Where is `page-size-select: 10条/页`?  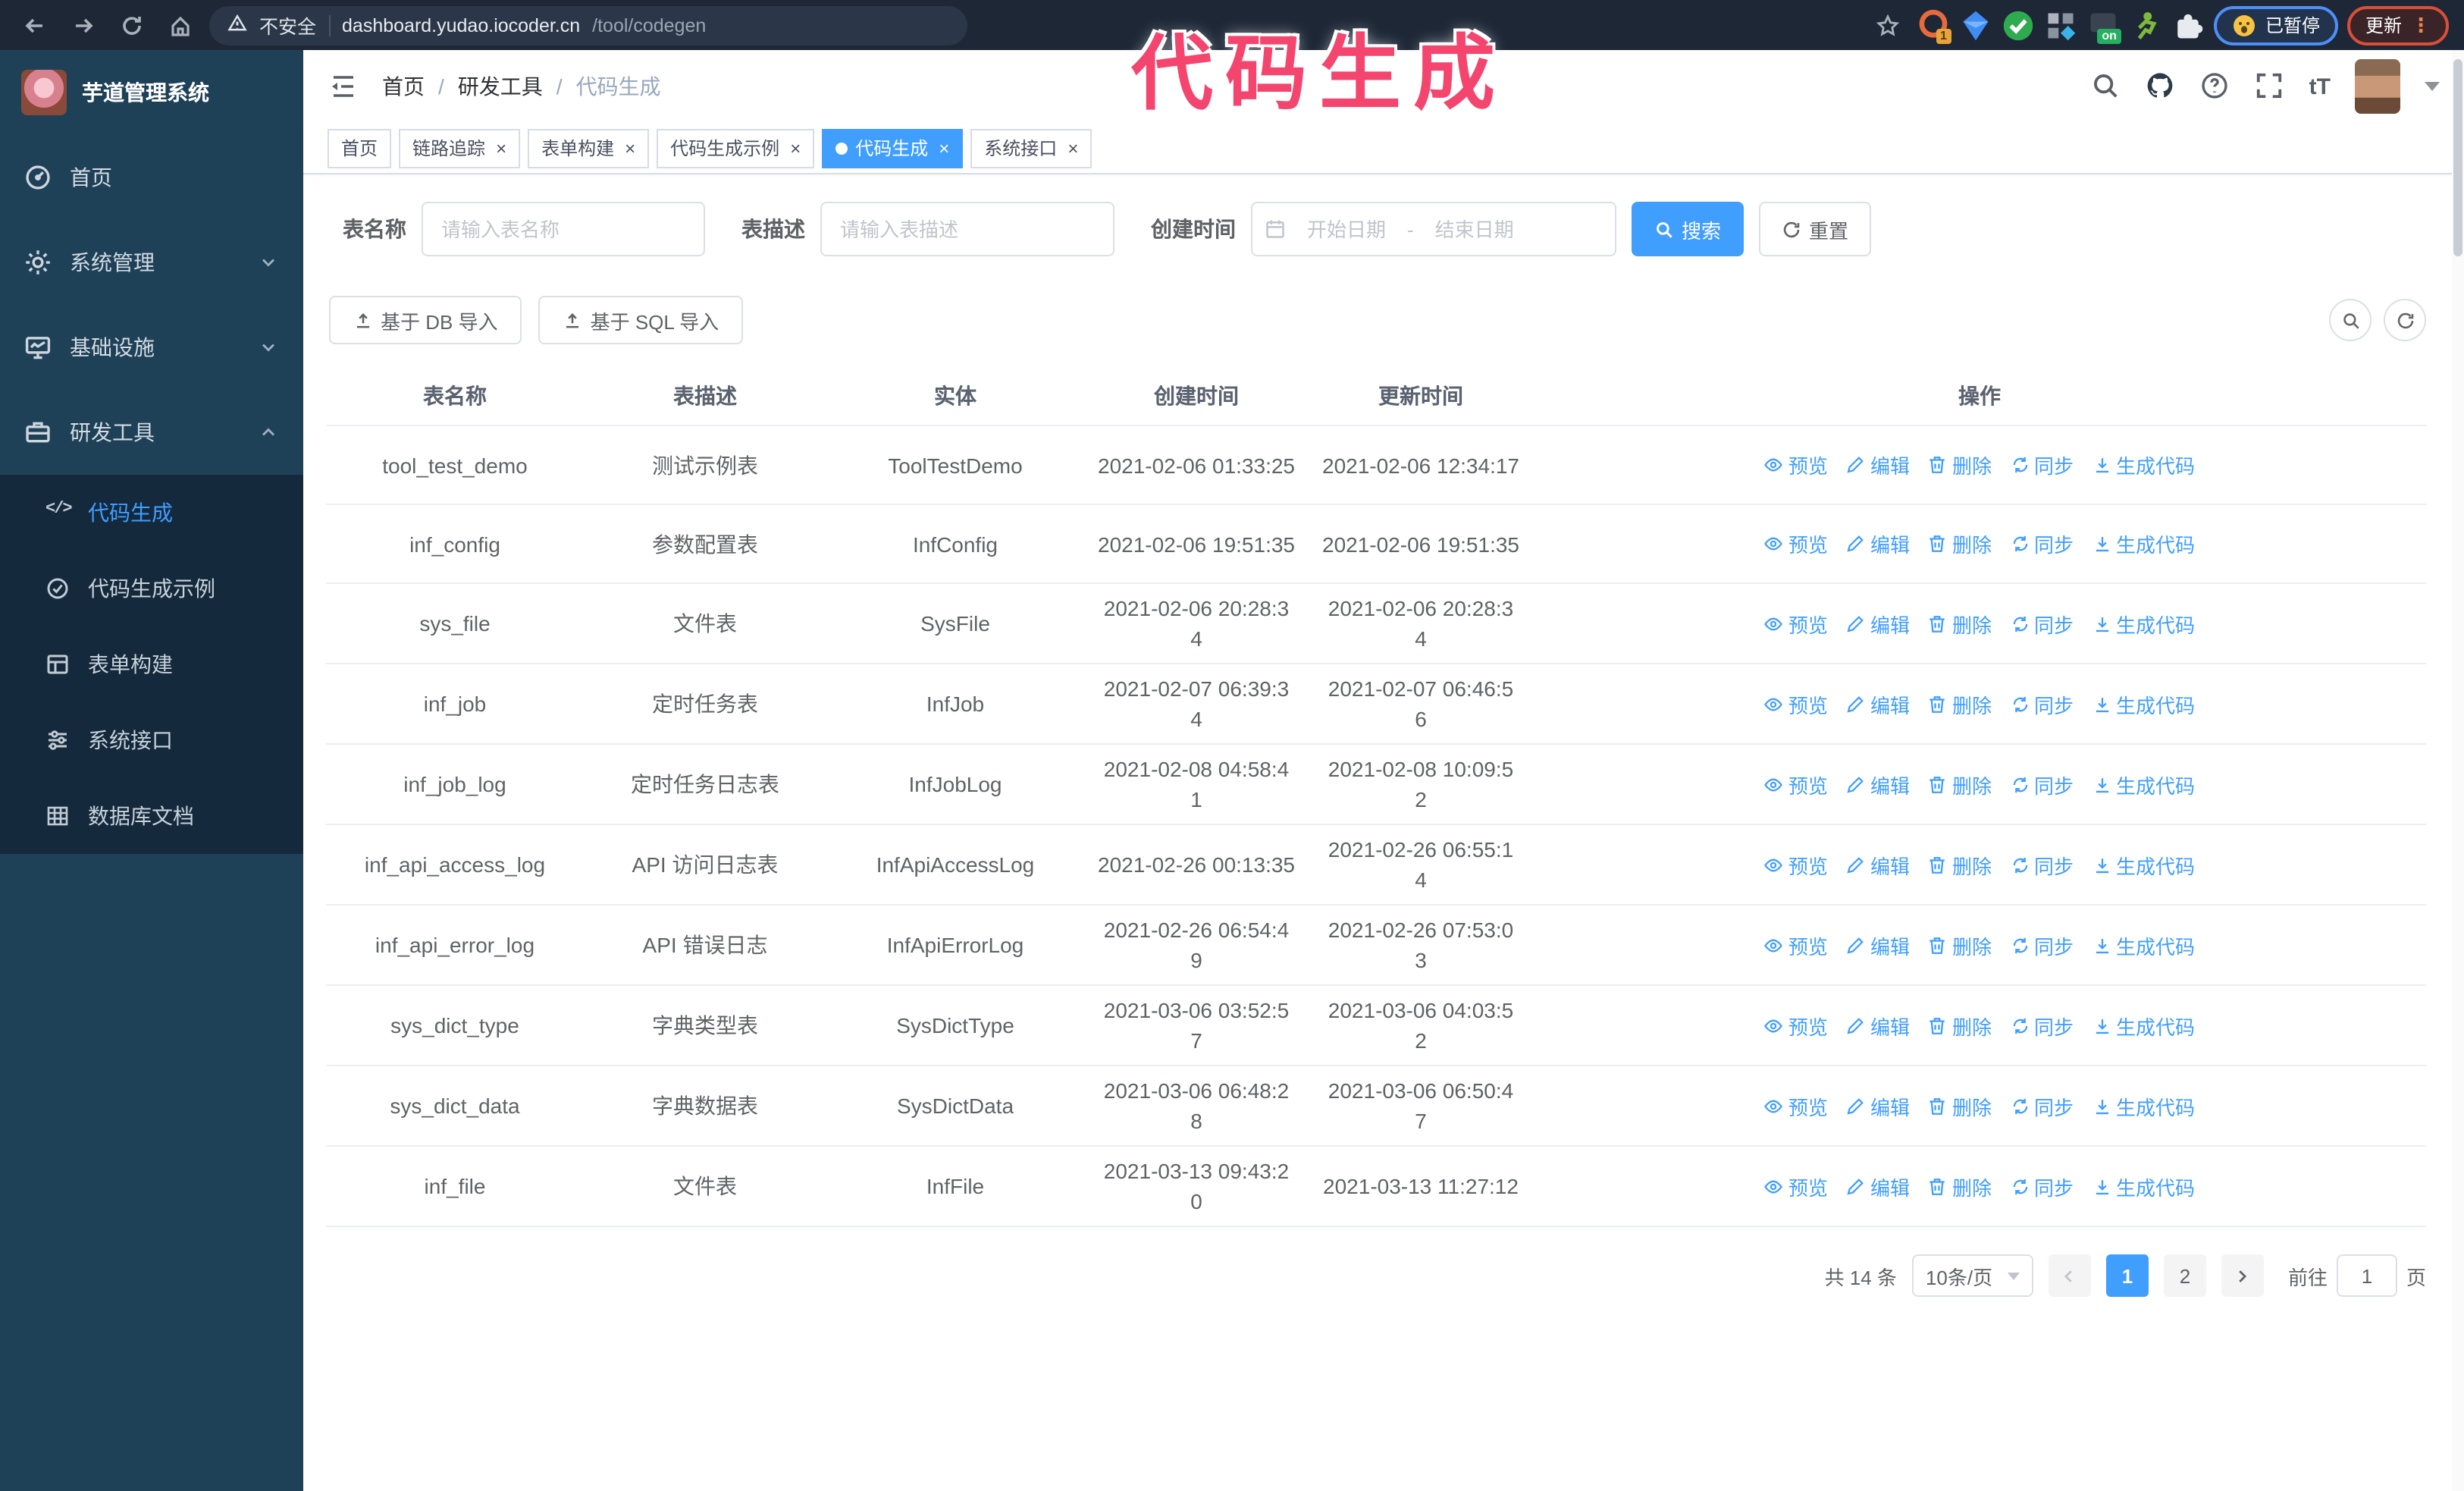
page-size-select: 10条/页 is located at coordinates (1972, 1275).